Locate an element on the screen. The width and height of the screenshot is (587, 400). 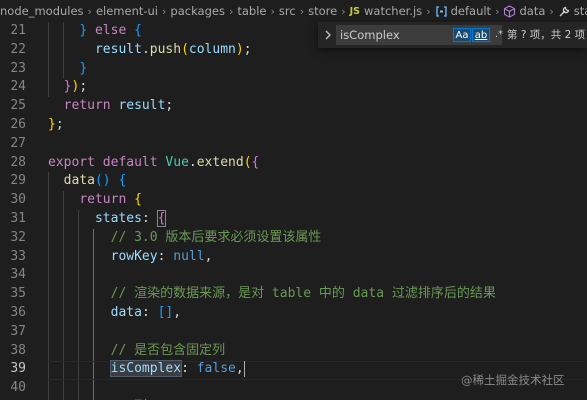
code-line: 27 is located at coordinates (293, 144).